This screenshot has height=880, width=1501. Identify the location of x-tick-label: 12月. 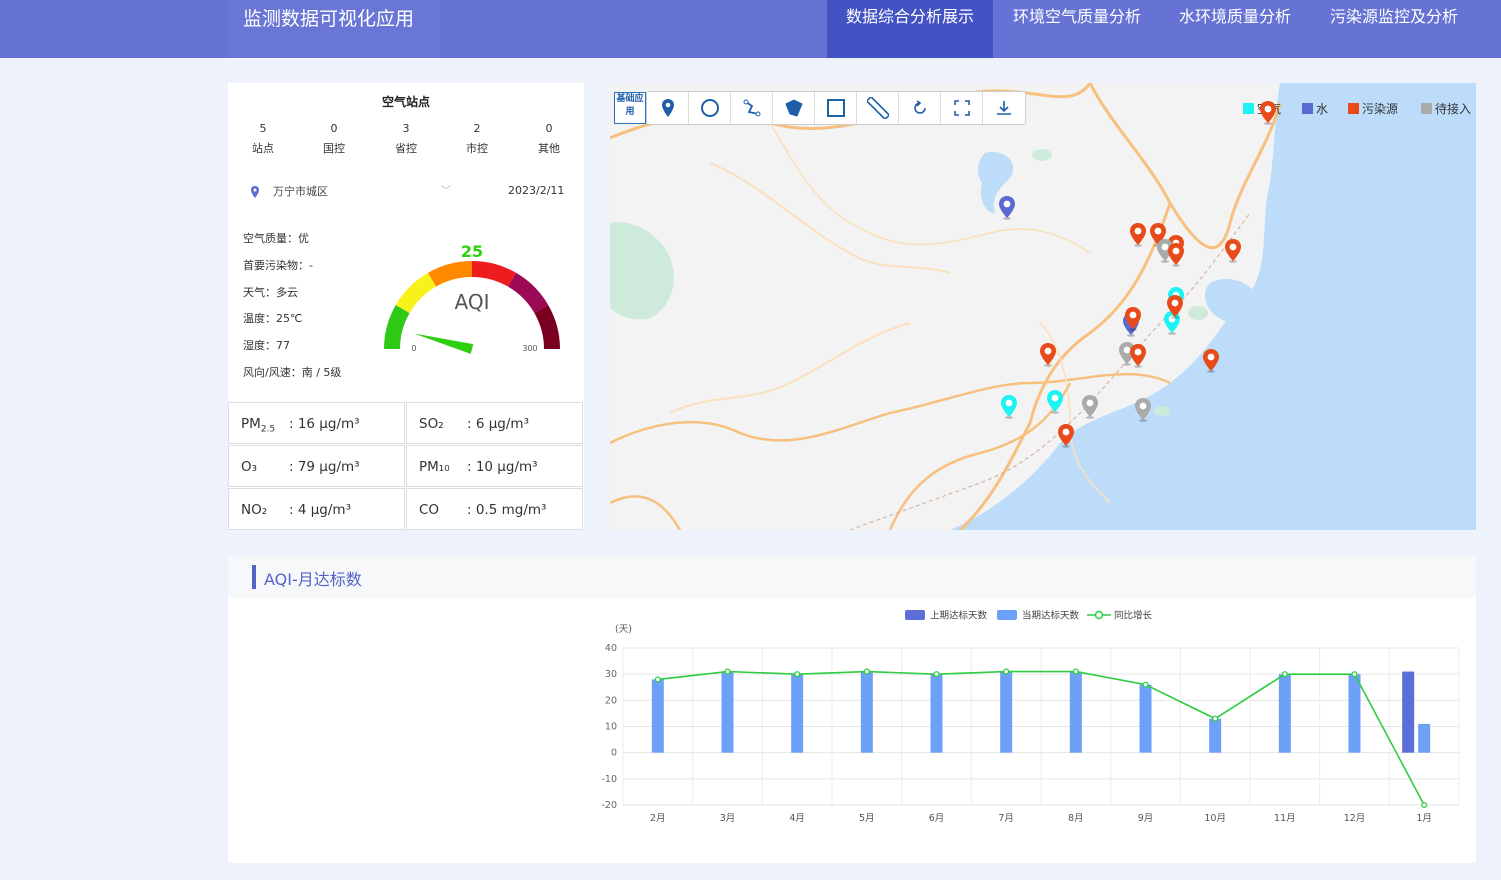
(1355, 818).